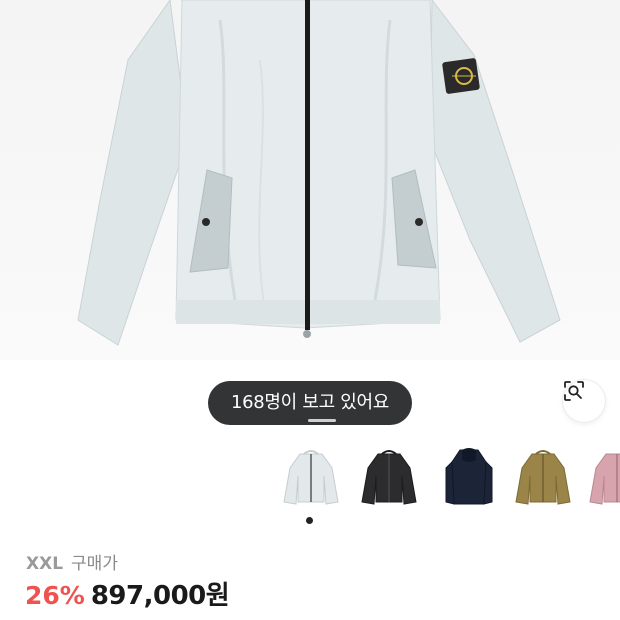 The height and width of the screenshot is (620, 620). I want to click on price-row: 26% 897,000원, so click(127, 593).